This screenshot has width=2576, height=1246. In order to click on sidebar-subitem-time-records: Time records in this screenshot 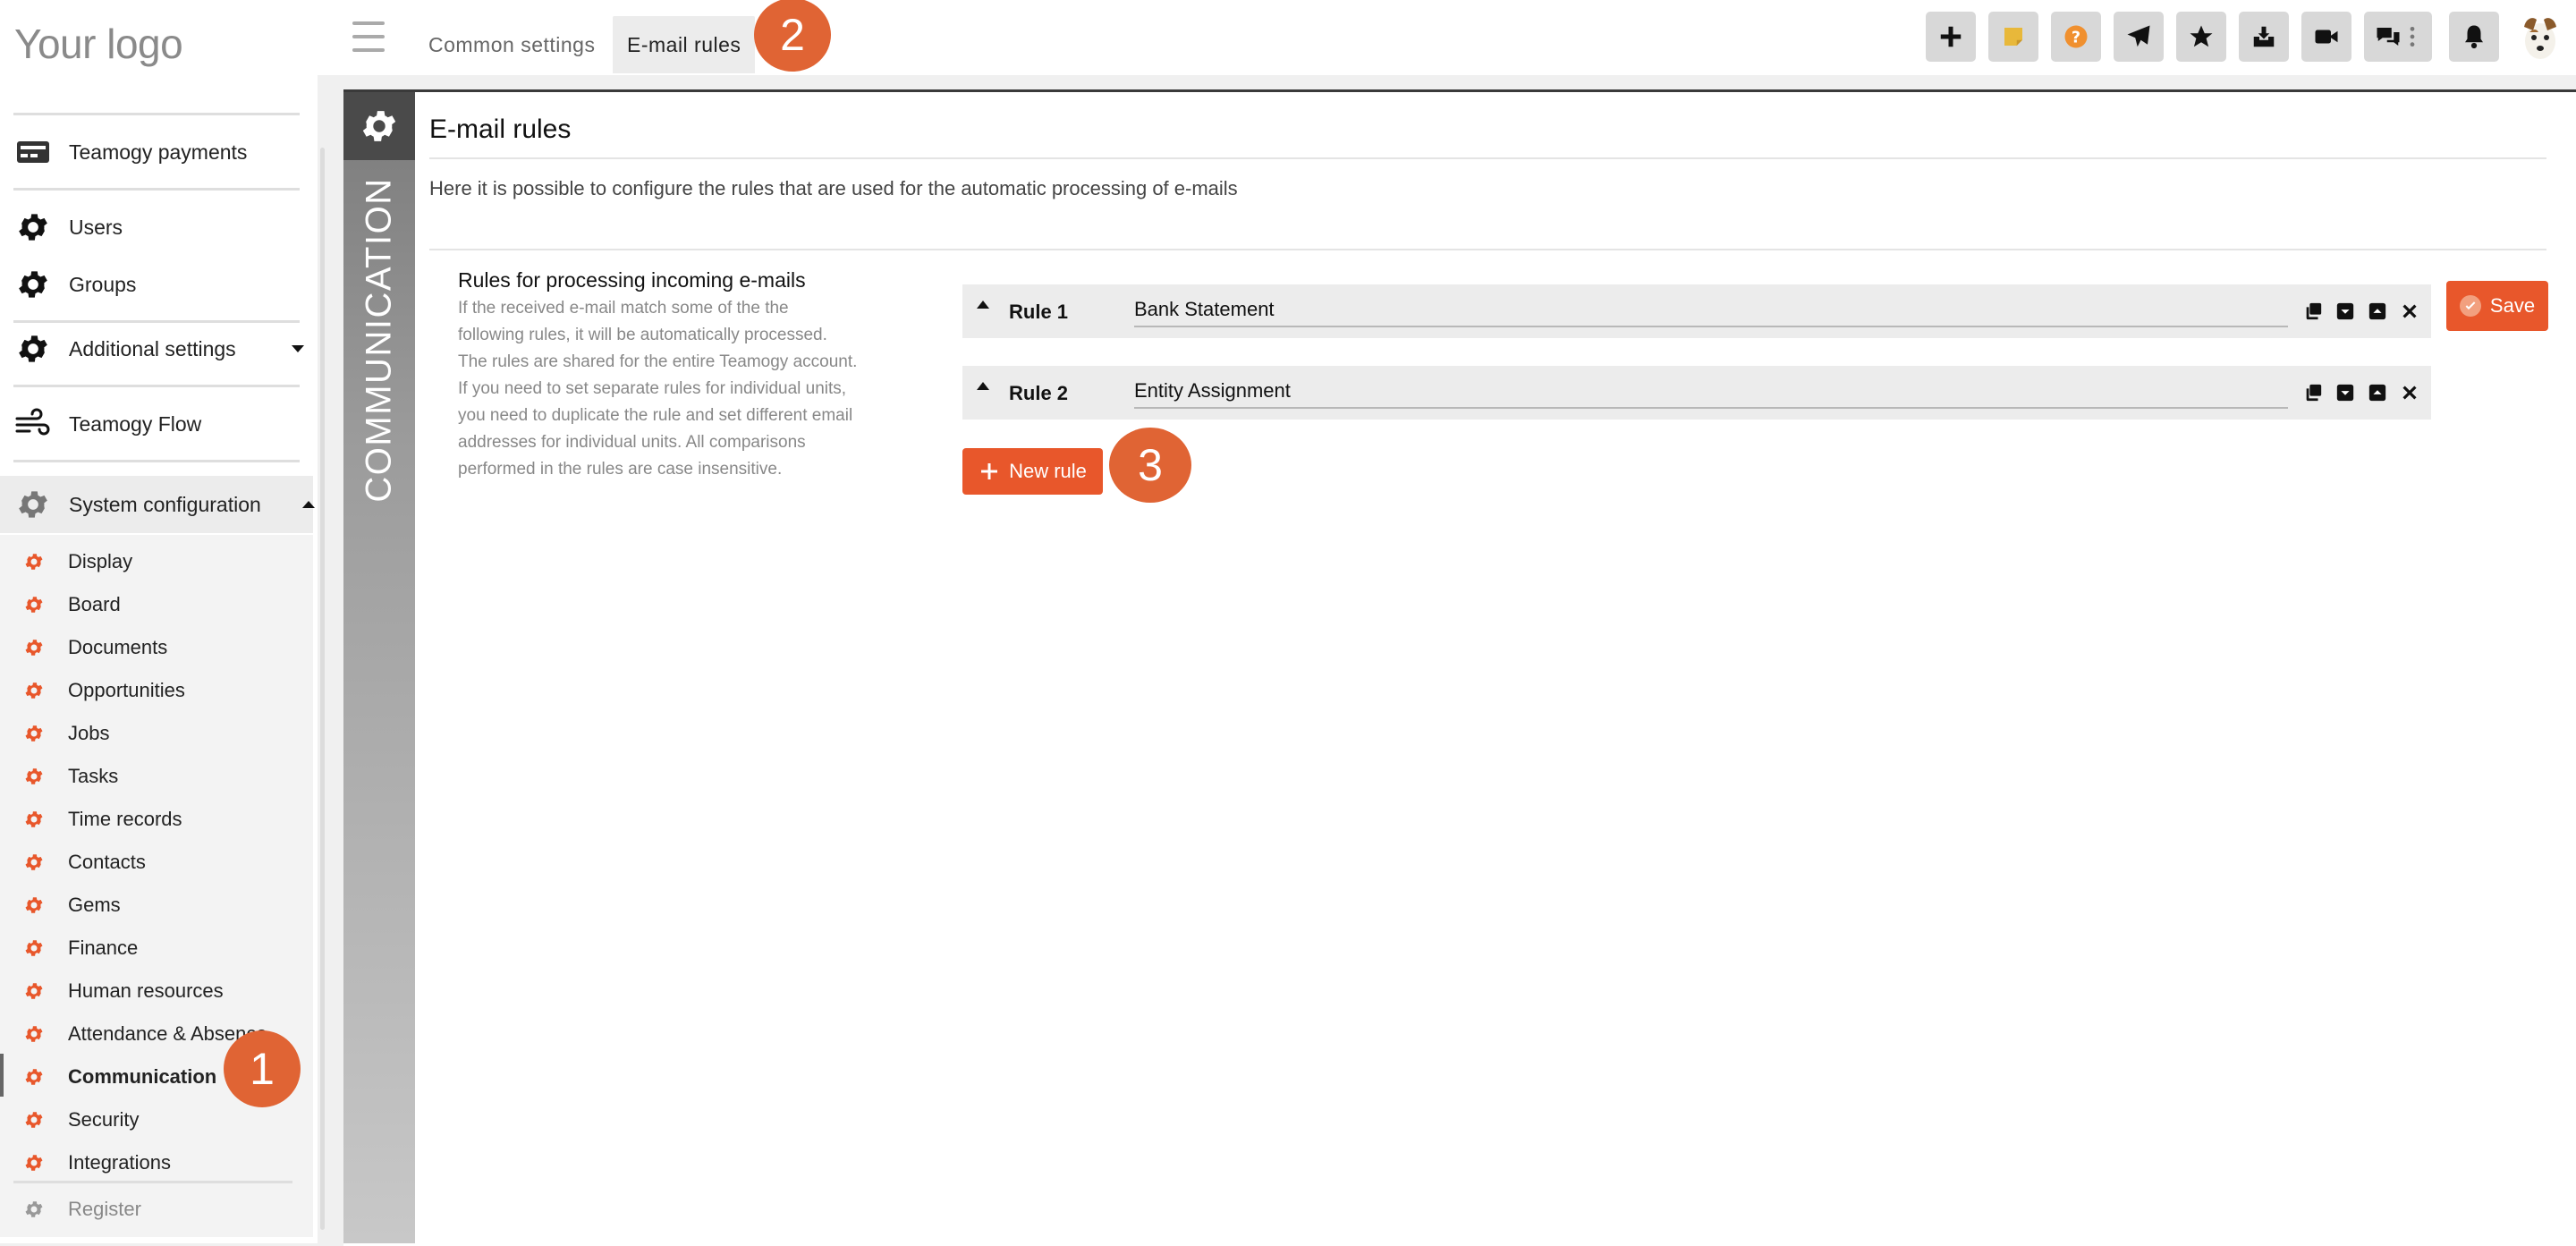, I will do `click(152, 819)`.